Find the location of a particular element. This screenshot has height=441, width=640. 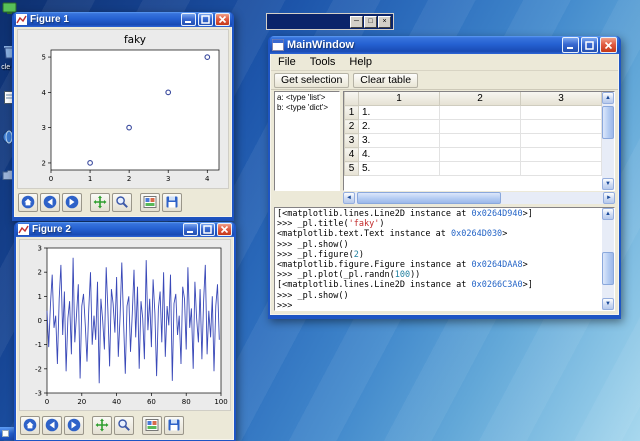

table-vscrollbar: ▲ ▼ is located at coordinates (608, 141).